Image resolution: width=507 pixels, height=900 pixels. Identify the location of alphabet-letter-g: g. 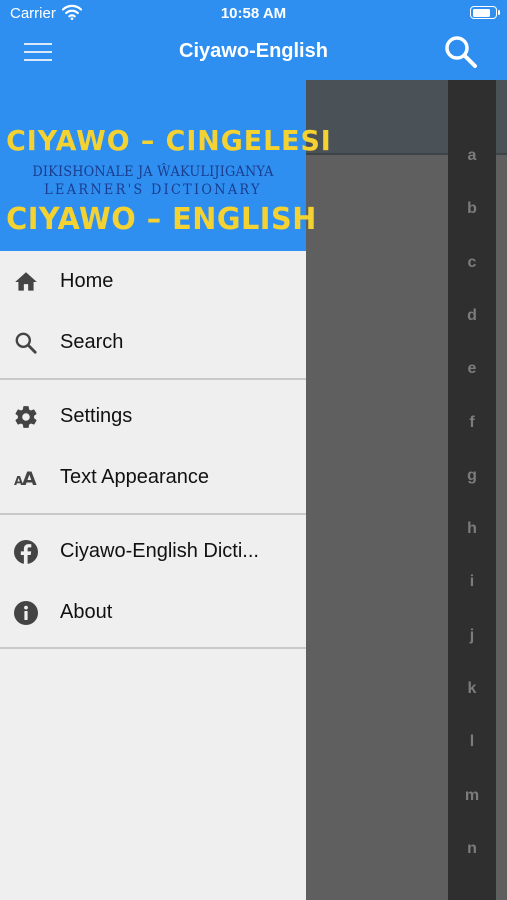
(472, 476).